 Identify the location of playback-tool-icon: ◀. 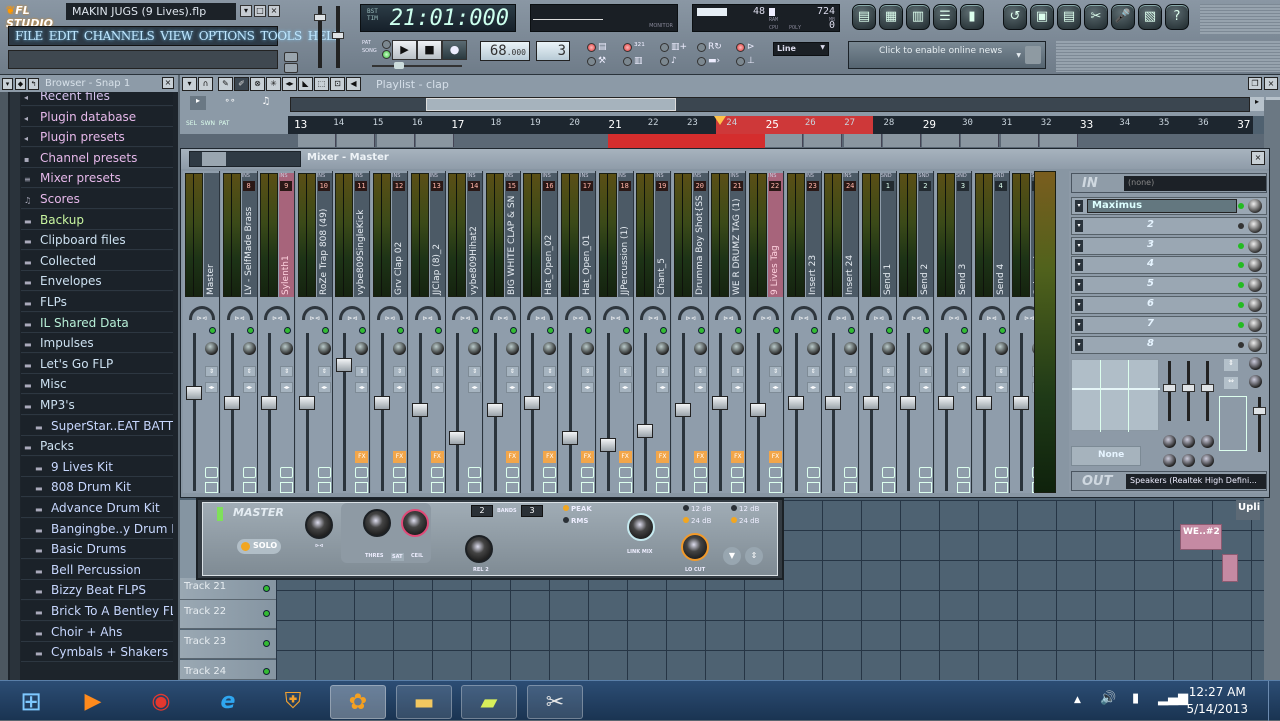
(353, 84).